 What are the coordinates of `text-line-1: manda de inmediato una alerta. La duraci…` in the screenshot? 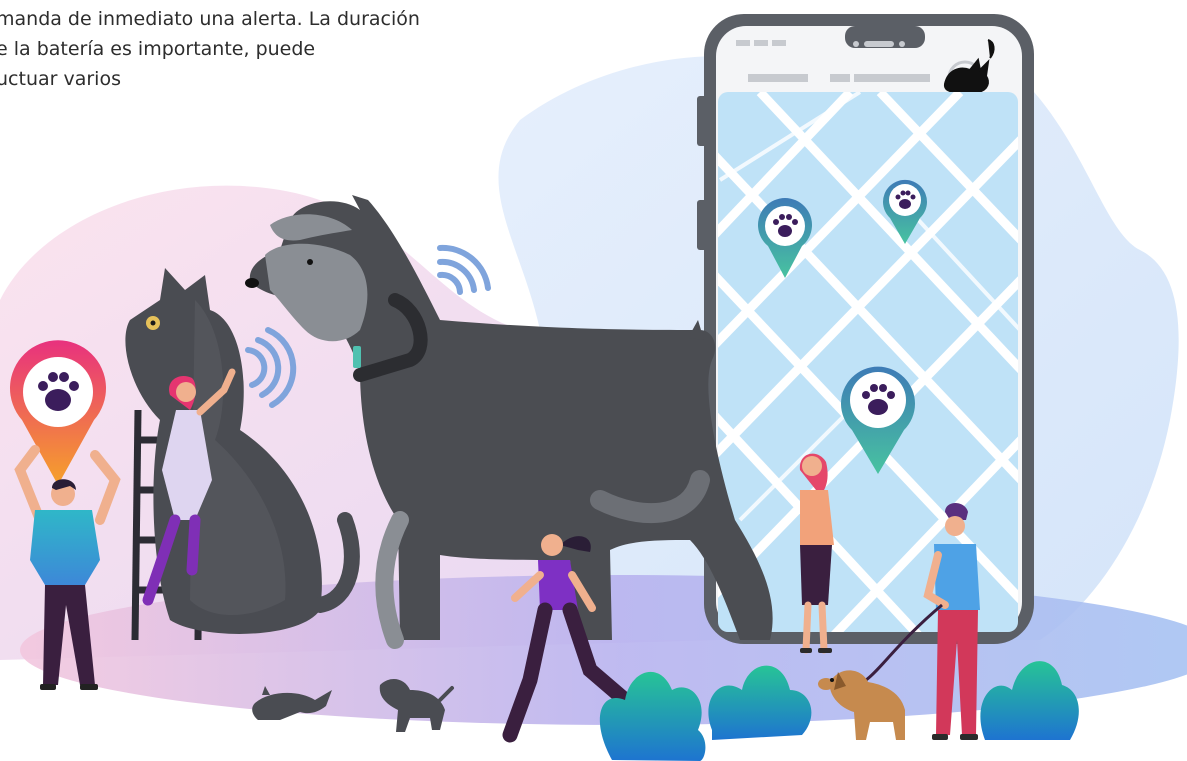 It's located at (210, 19).